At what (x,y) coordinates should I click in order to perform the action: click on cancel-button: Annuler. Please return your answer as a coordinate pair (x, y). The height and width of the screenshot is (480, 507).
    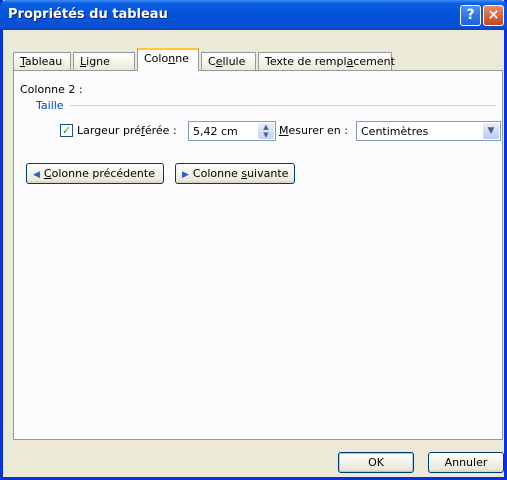
    Looking at the image, I should click on (466, 462).